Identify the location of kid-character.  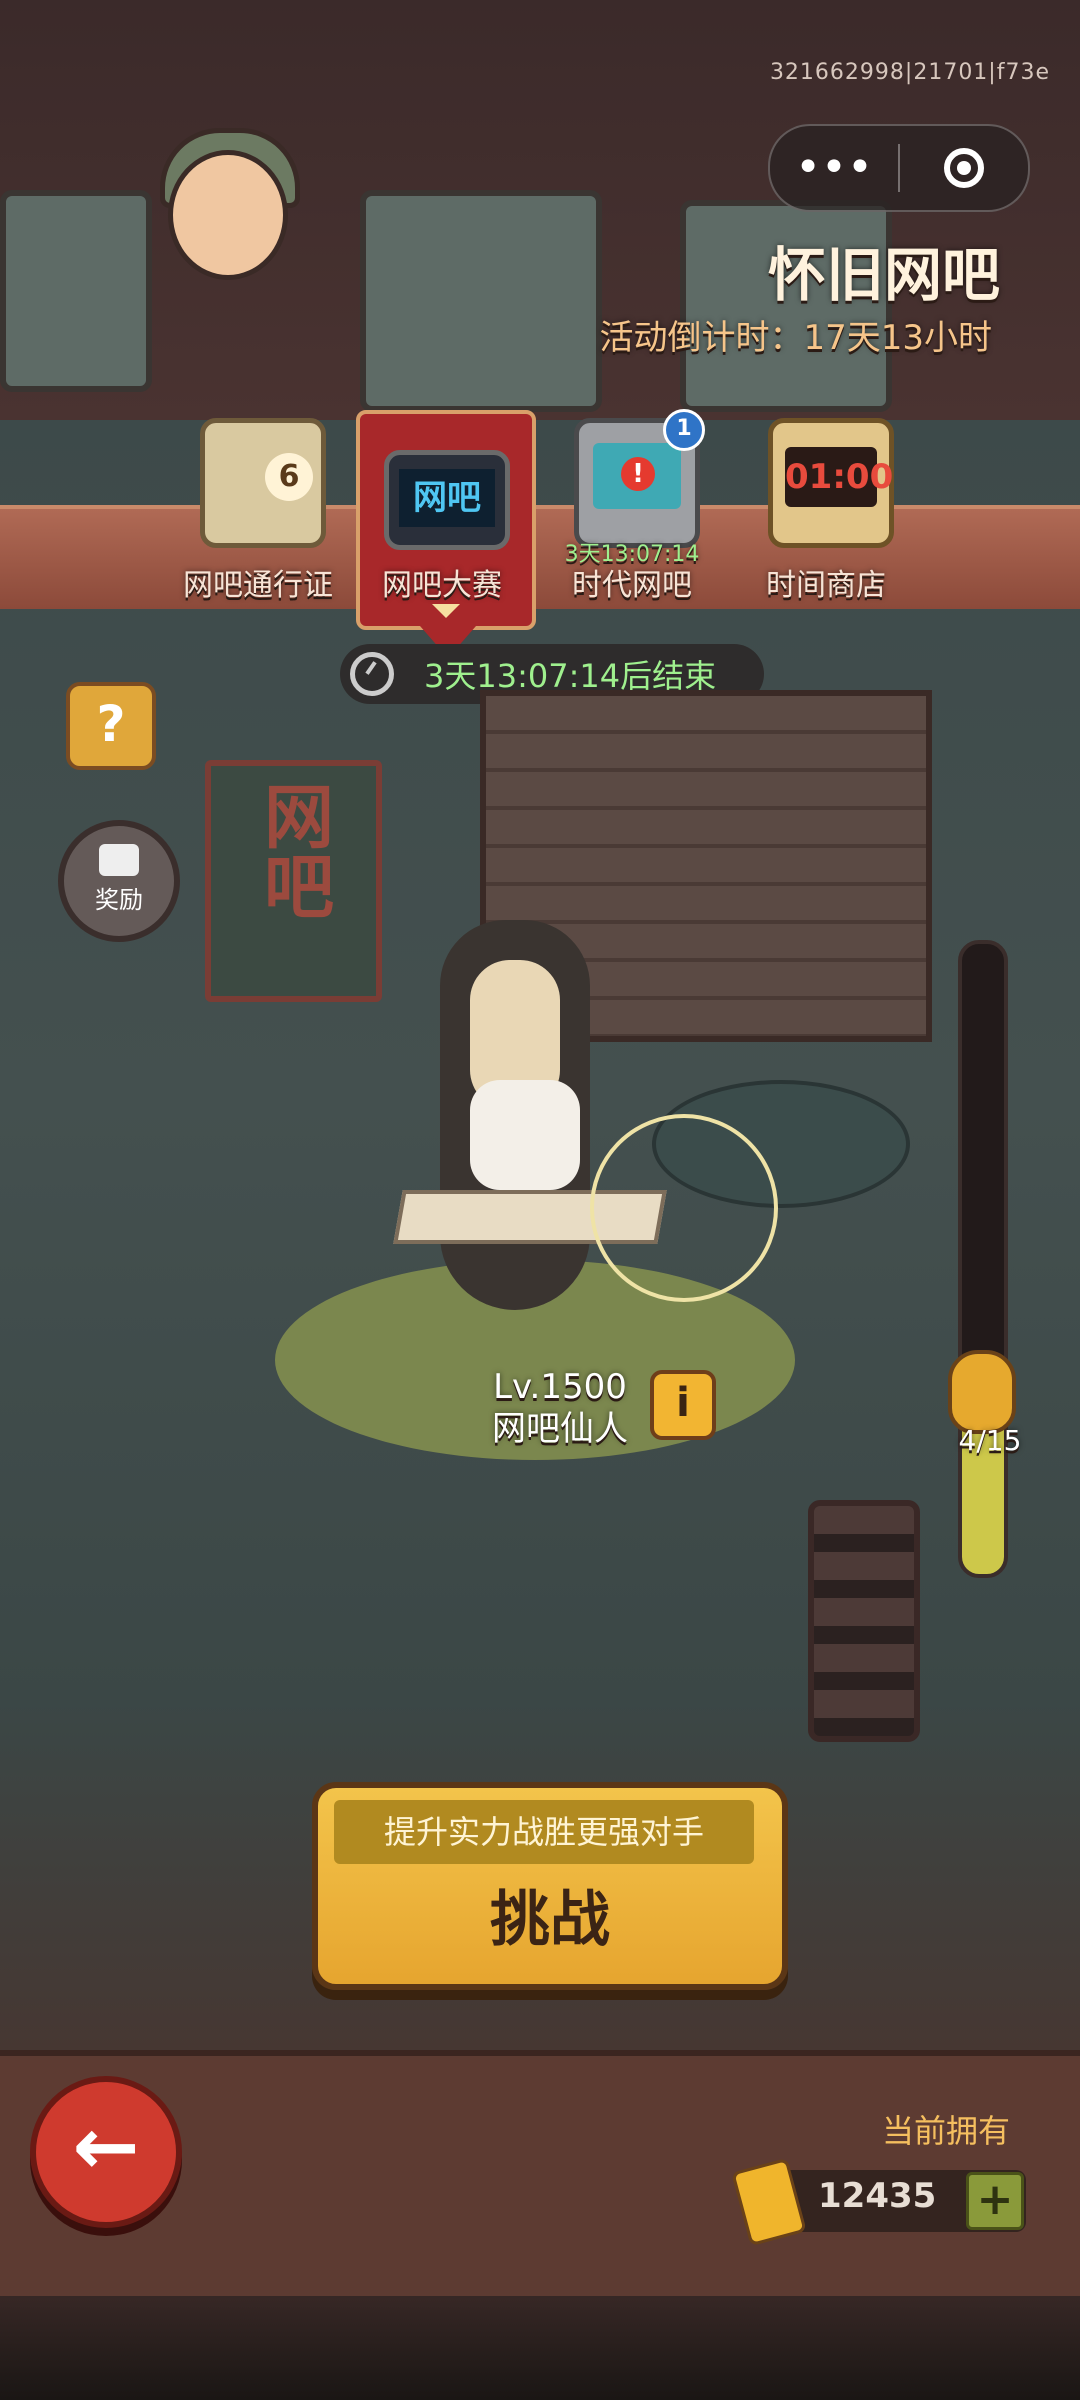
(228, 215).